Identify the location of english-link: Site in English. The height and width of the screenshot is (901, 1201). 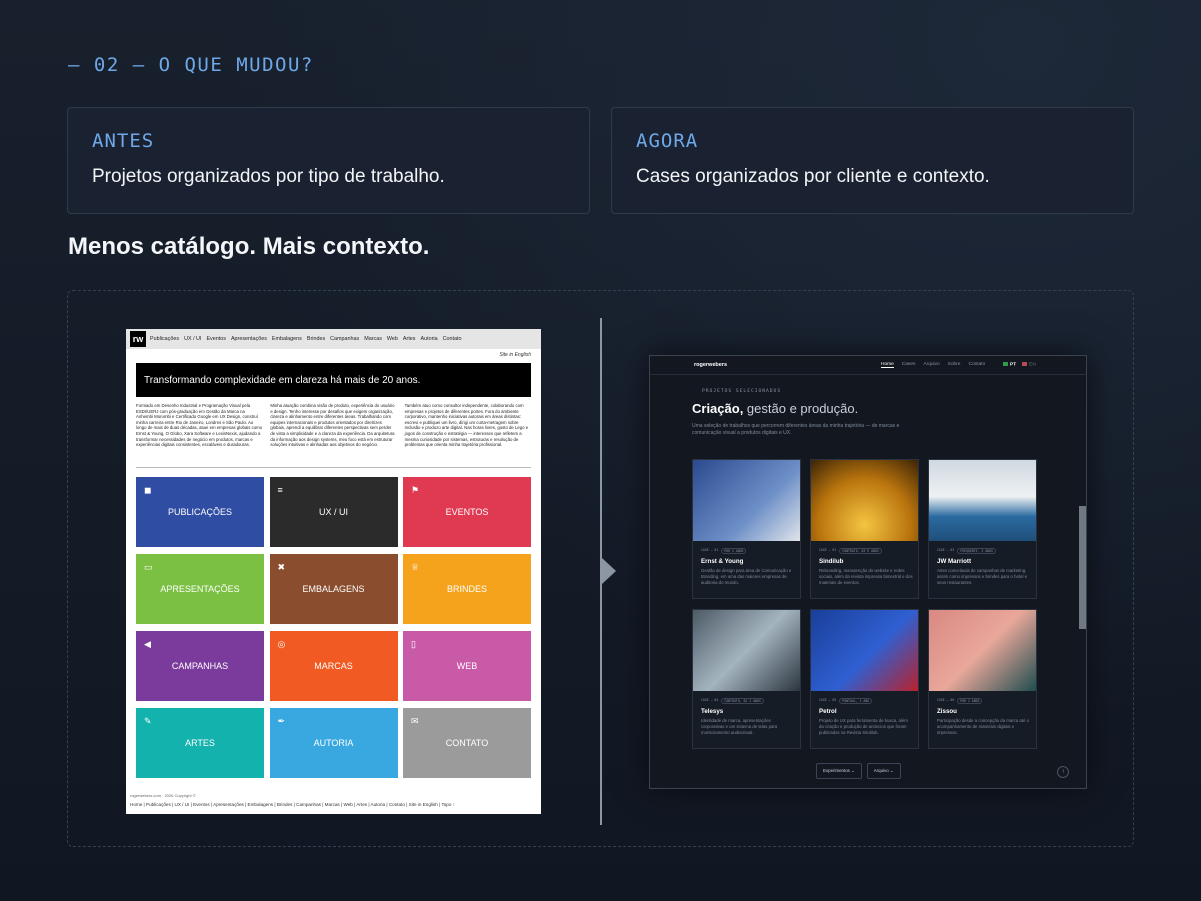
(515, 355).